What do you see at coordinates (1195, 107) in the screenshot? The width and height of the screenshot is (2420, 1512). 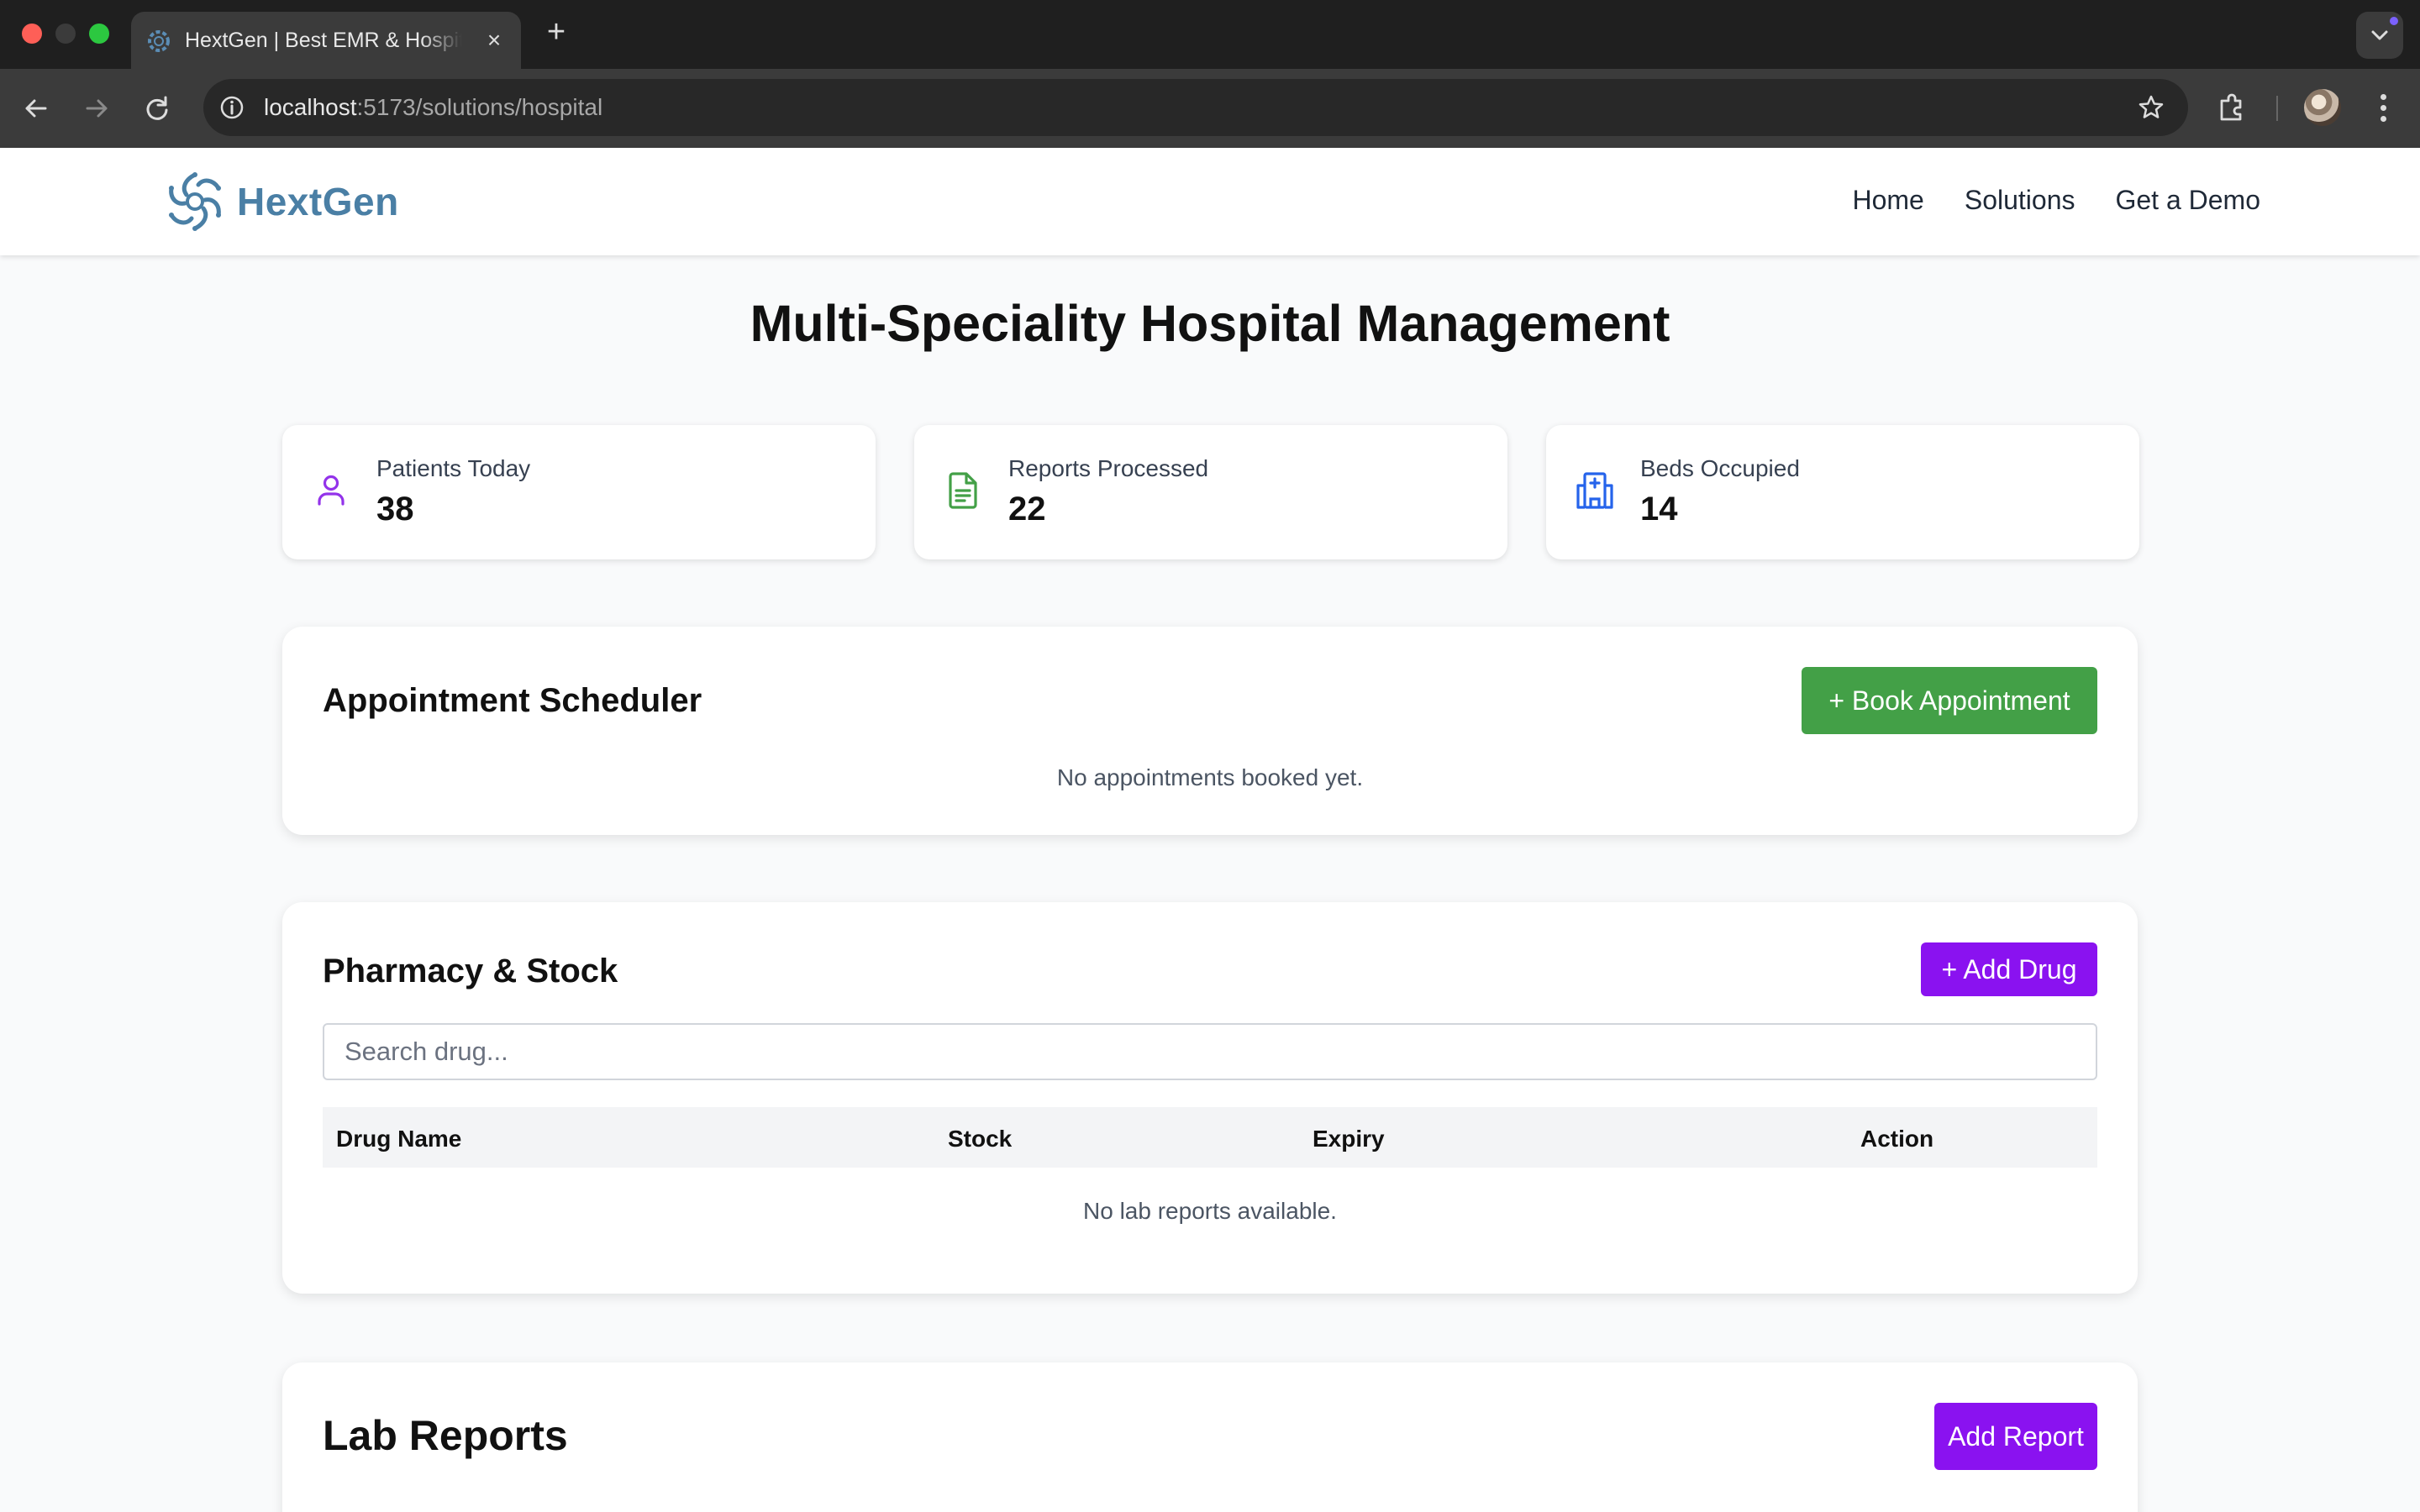 I see `address-bar: localhost:5173/solutions/hospital` at bounding box center [1195, 107].